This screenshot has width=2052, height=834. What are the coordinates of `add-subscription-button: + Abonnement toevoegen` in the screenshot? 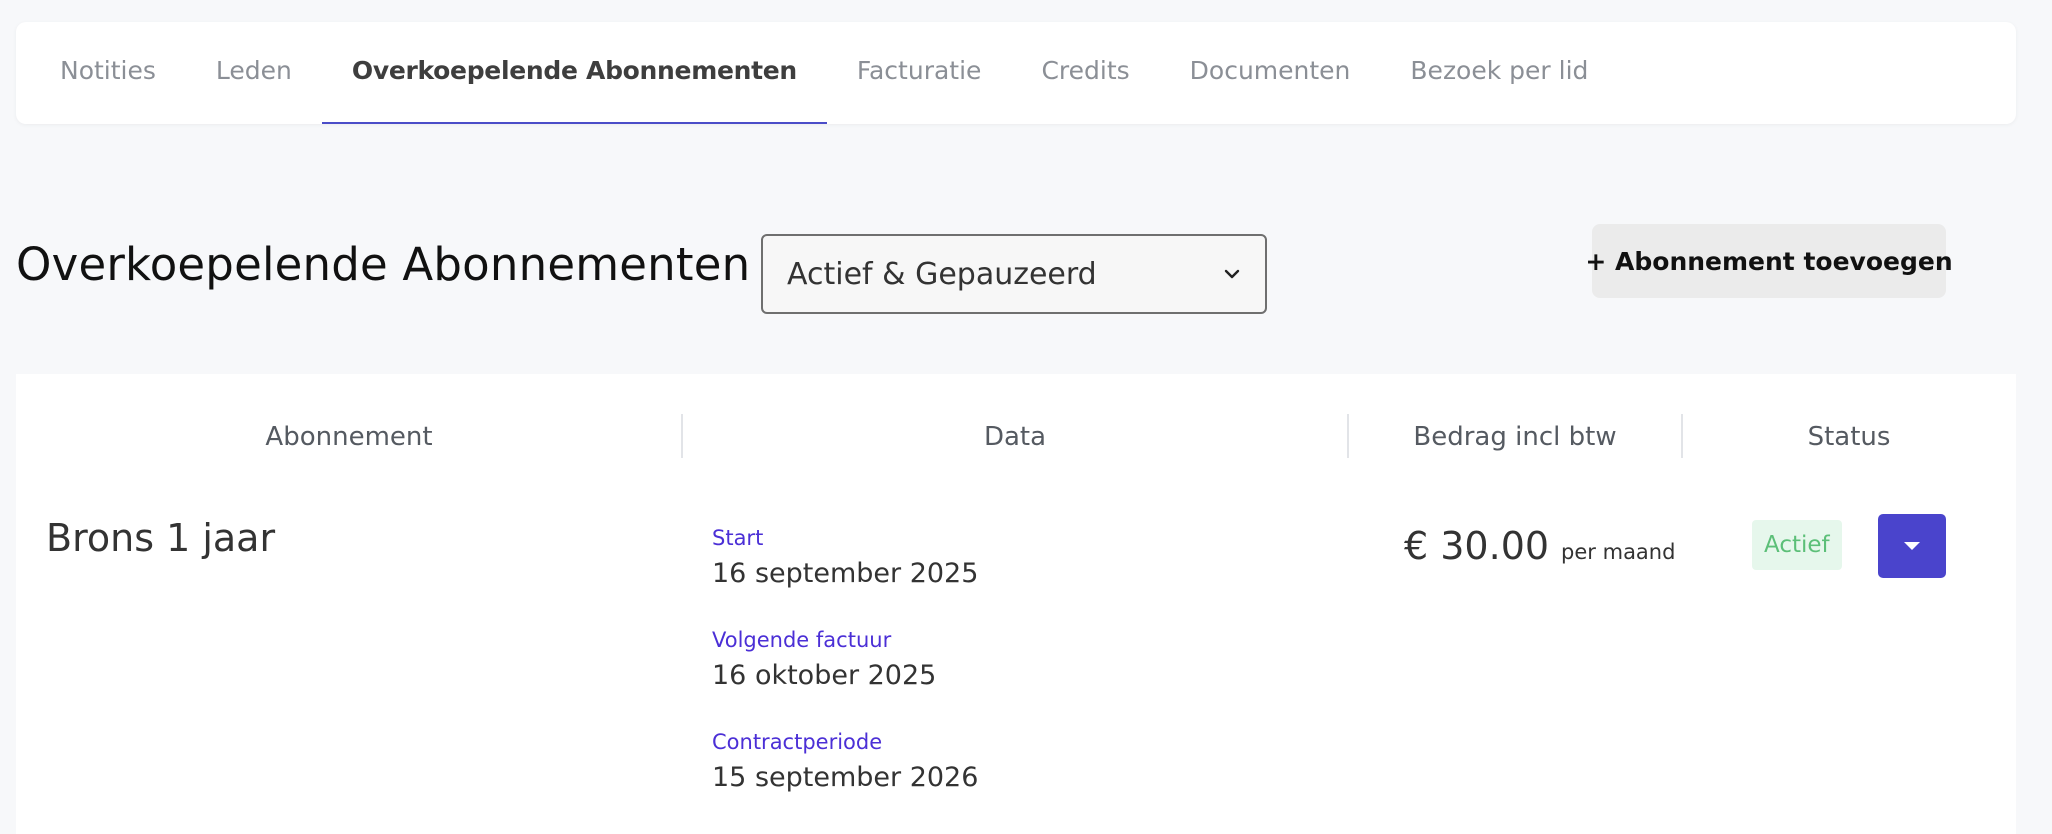 It's located at (1769, 261).